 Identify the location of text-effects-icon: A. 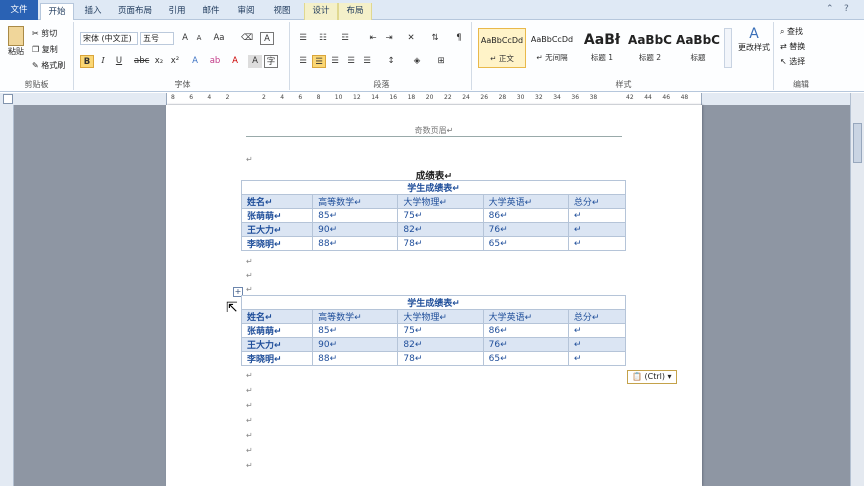
(195, 61).